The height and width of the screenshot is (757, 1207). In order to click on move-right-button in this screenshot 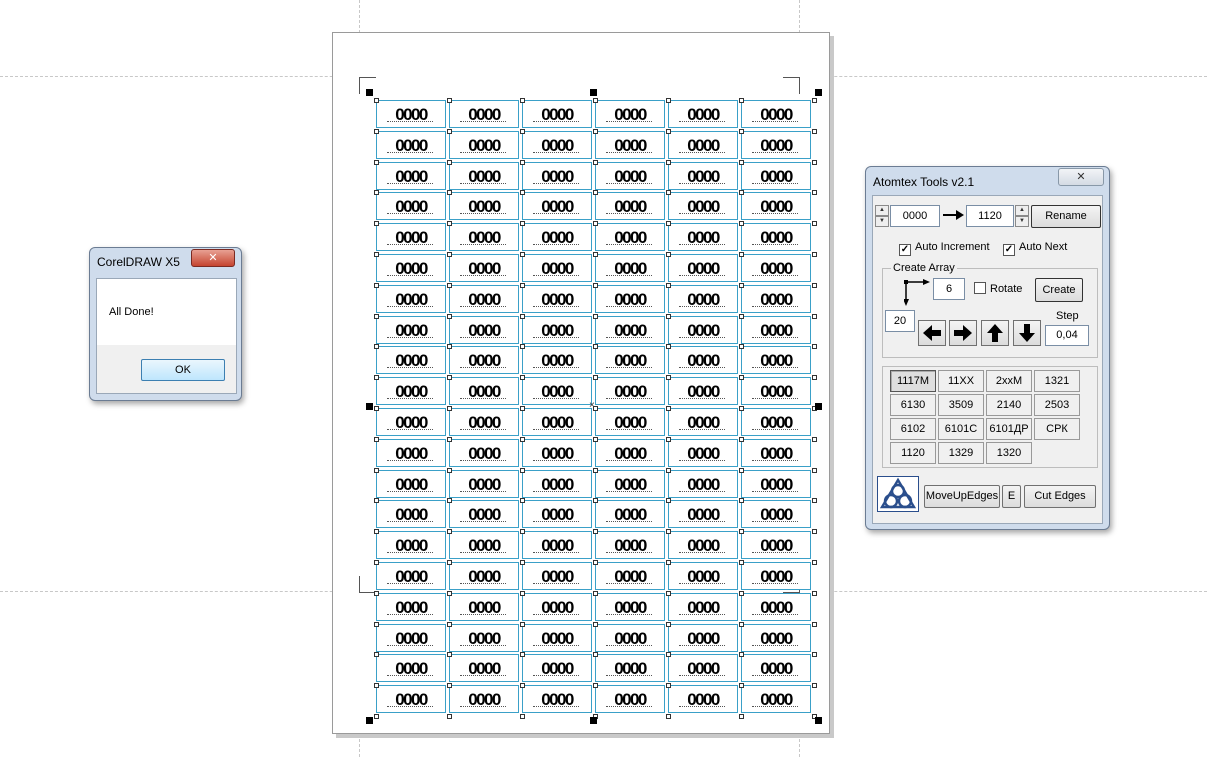, I will do `click(963, 333)`.